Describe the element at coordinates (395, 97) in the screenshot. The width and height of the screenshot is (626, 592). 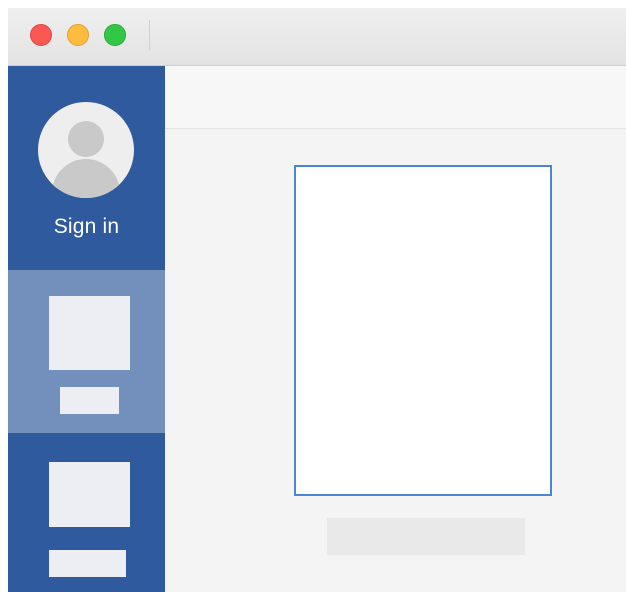
I see `main-toolbar-area` at that location.